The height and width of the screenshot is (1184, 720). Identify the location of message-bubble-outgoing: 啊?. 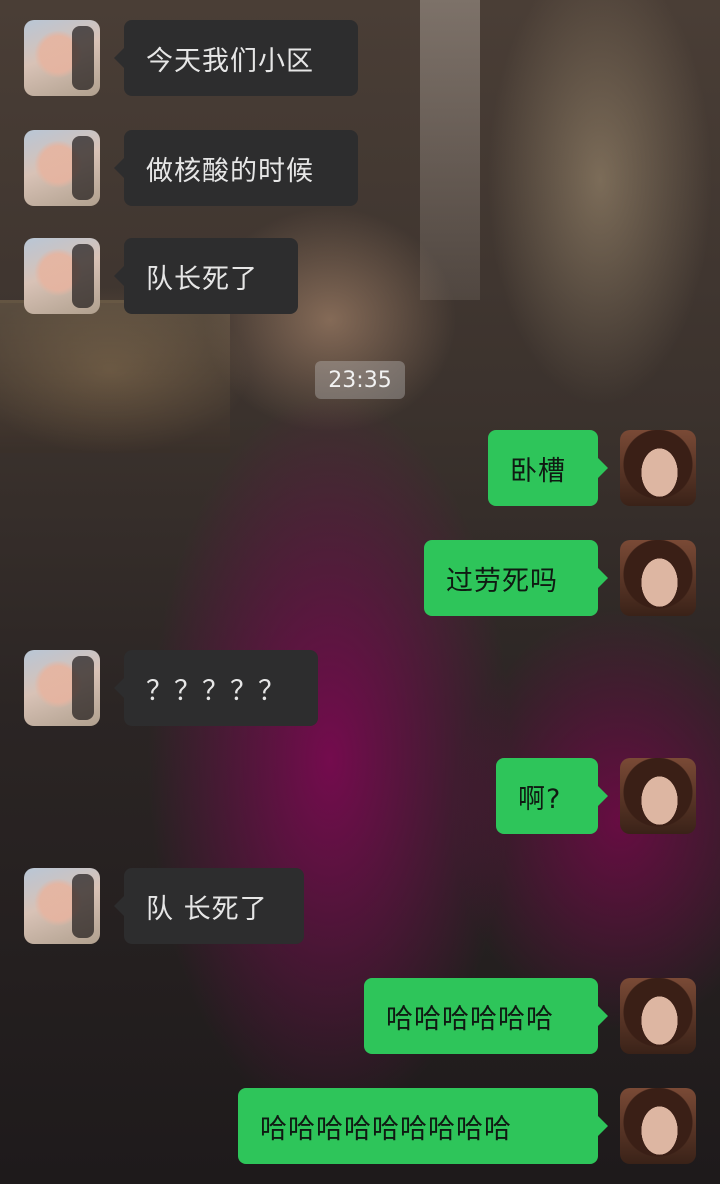
(552, 796).